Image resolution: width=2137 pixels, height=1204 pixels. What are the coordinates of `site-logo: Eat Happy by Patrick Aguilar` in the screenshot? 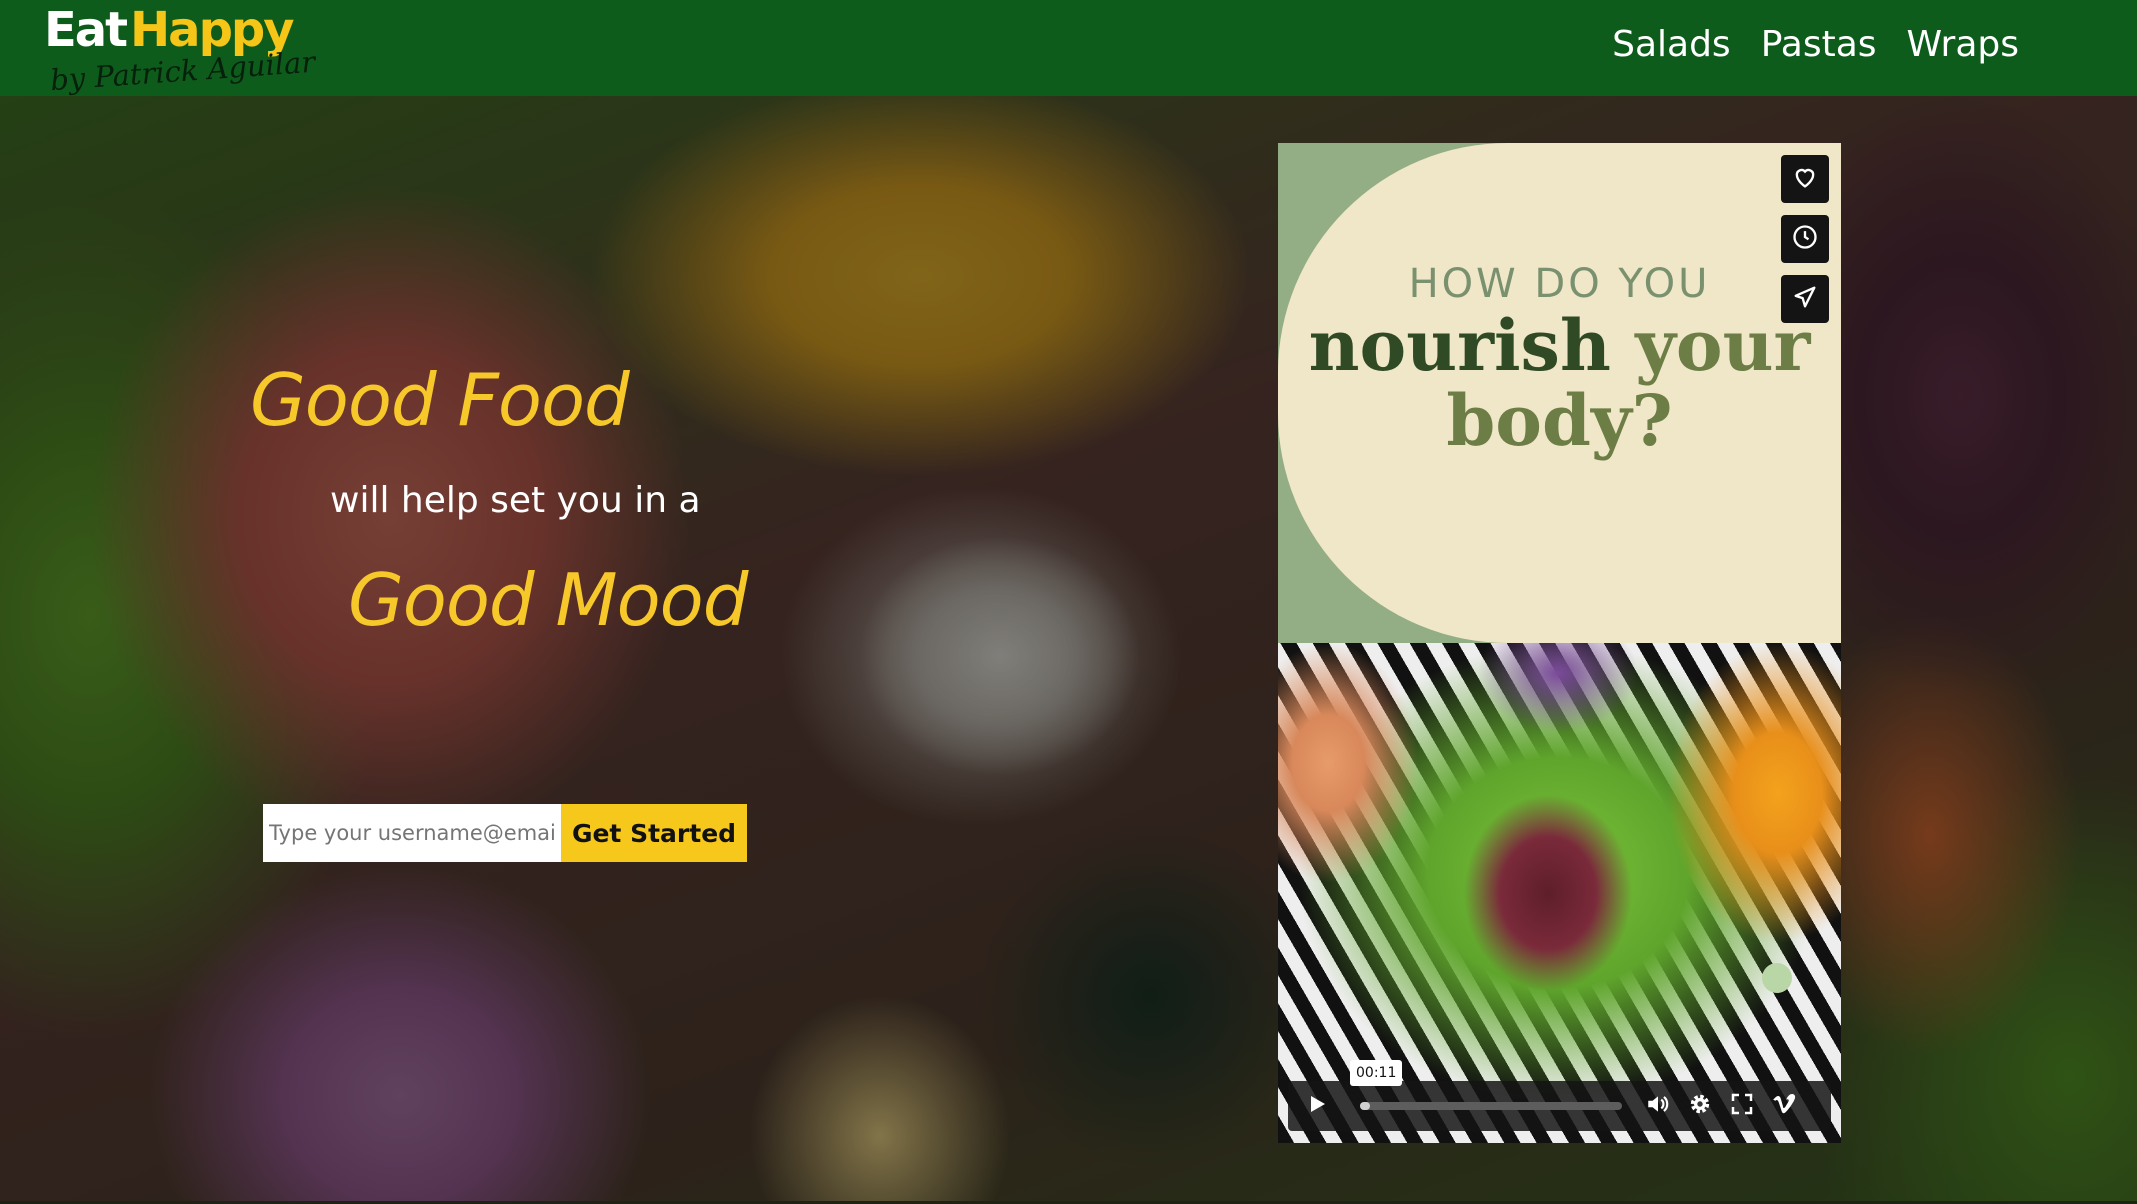 It's located at (180, 49).